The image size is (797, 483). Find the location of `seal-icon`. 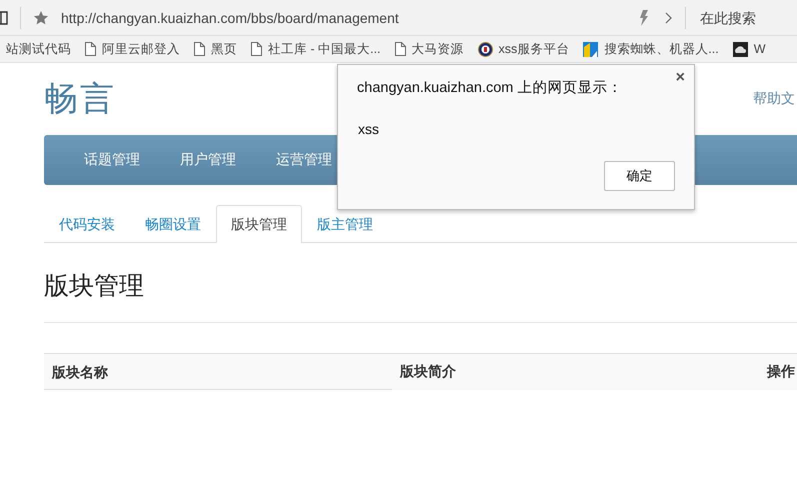

seal-icon is located at coordinates (485, 49).